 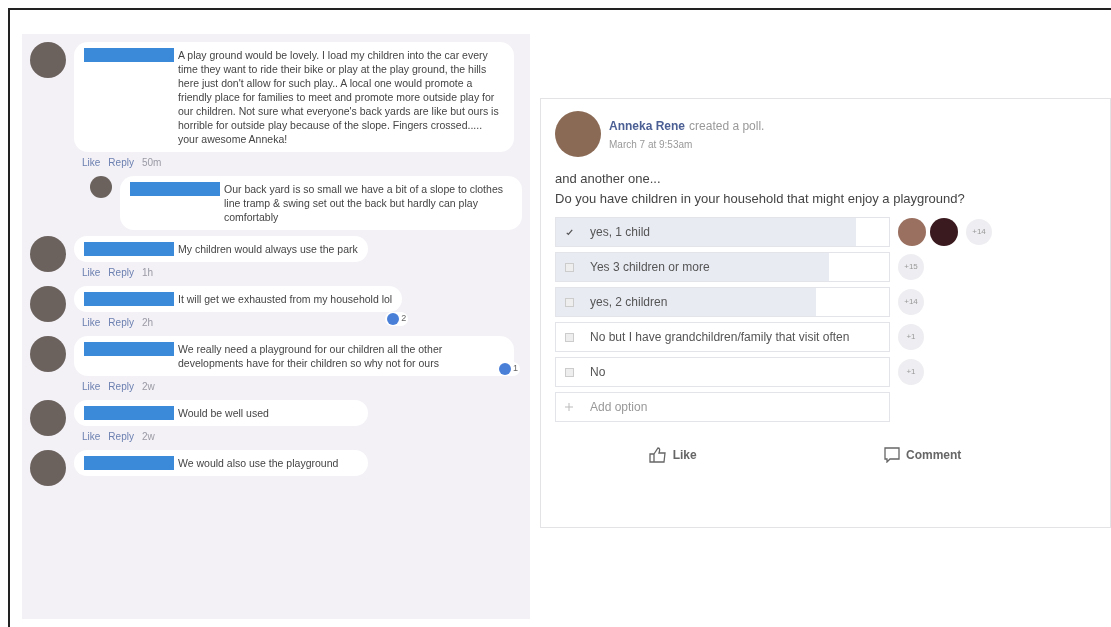 What do you see at coordinates (892, 455) in the screenshot?
I see `speech-bubble-icon` at bounding box center [892, 455].